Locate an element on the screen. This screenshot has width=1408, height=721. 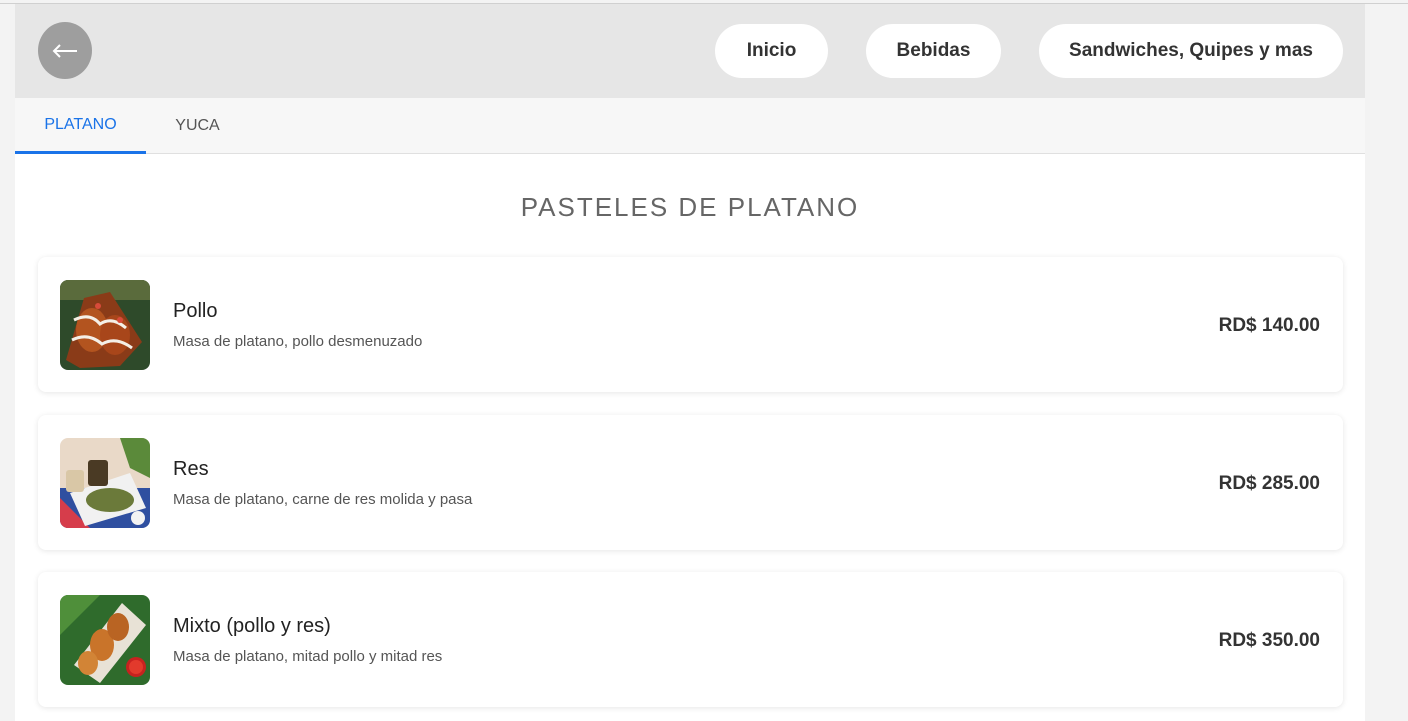
item-photo-pollo is located at coordinates (105, 325).